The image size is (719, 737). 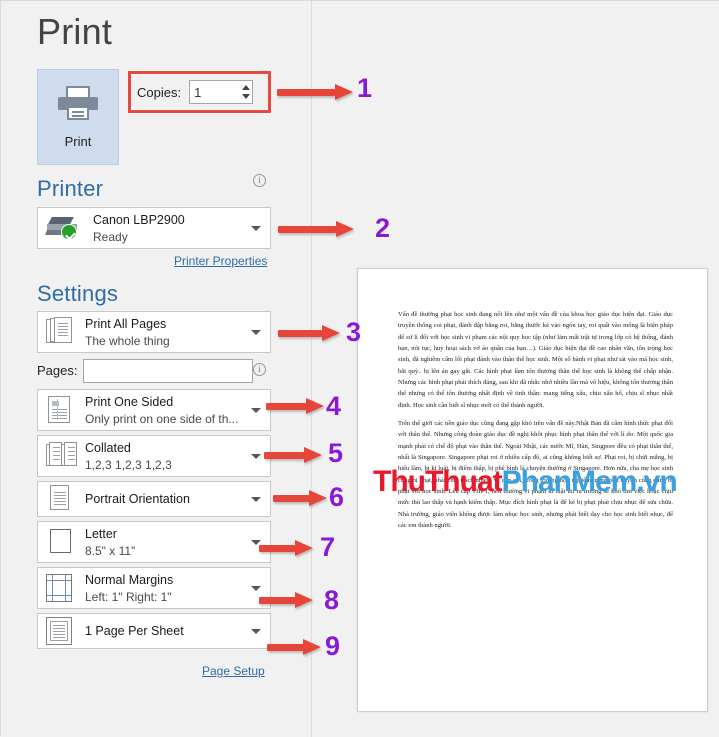 I want to click on copies-stepper, so click(x=245, y=92).